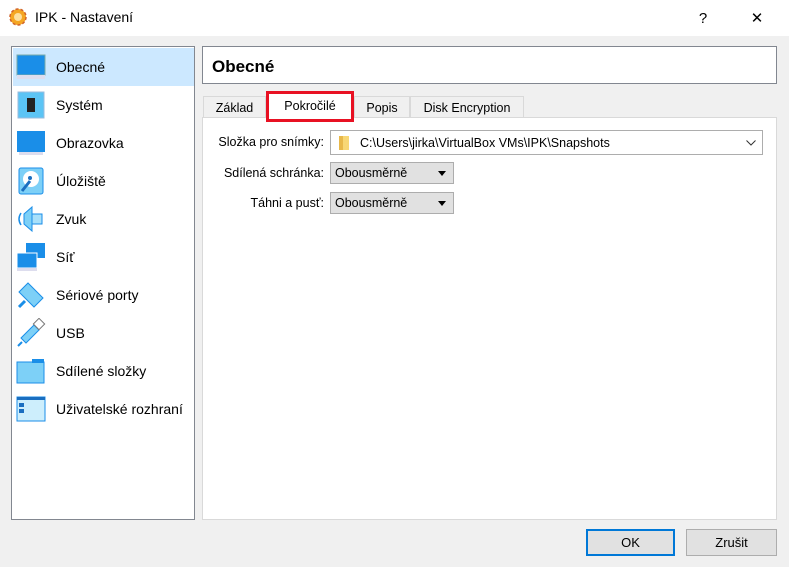 This screenshot has height=567, width=789. I want to click on storage-disk-icon, so click(31, 181).